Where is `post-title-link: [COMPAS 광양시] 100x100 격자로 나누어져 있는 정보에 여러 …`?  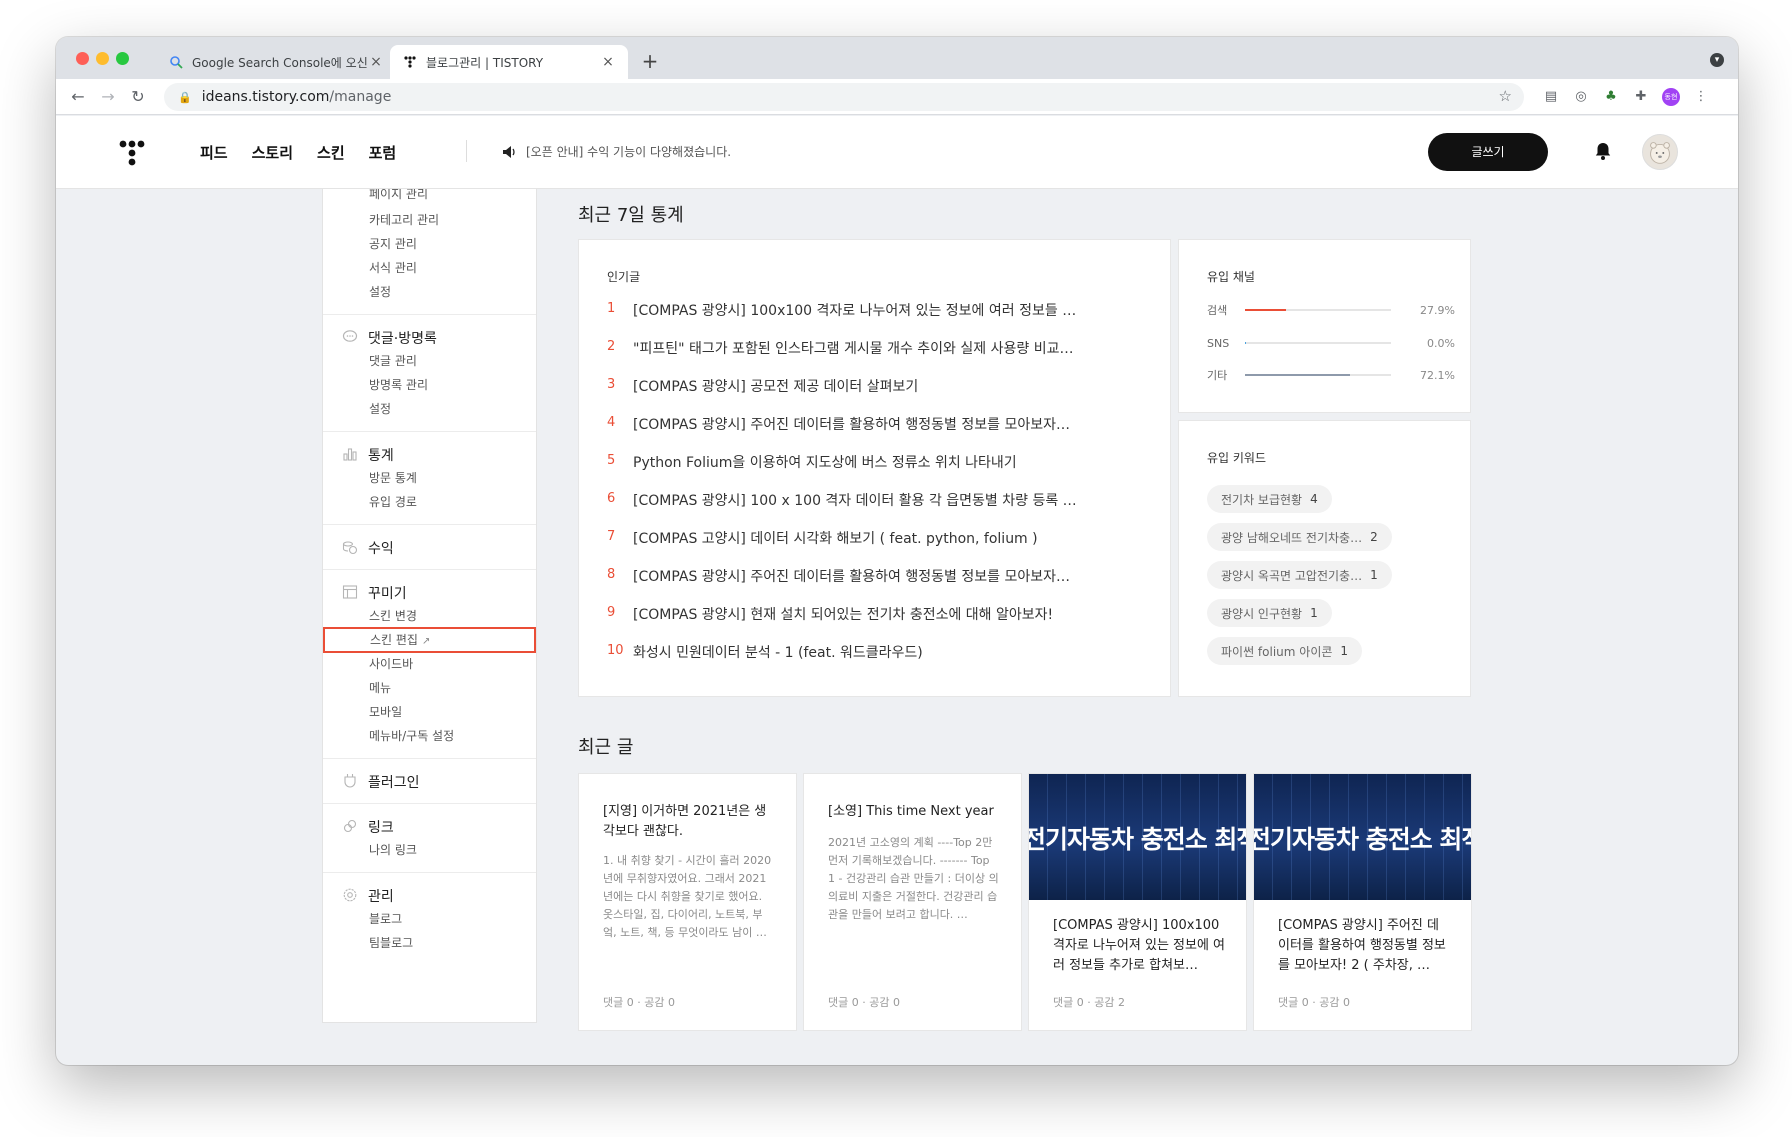
post-title-link: [COMPAS 광양시] 100x100 격자로 나누어져 있는 정보에 여러 … is located at coordinates (890, 310).